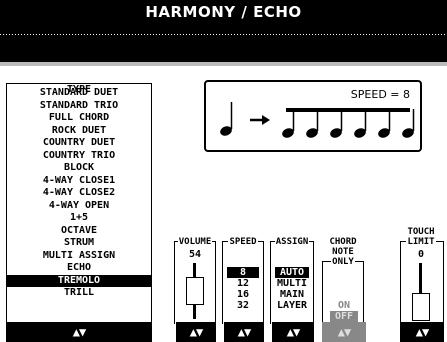 Image resolution: width=447 pixels, height=342 pixels. Describe the element at coordinates (79, 243) in the screenshot. I see `type-item: STRUM` at that location.